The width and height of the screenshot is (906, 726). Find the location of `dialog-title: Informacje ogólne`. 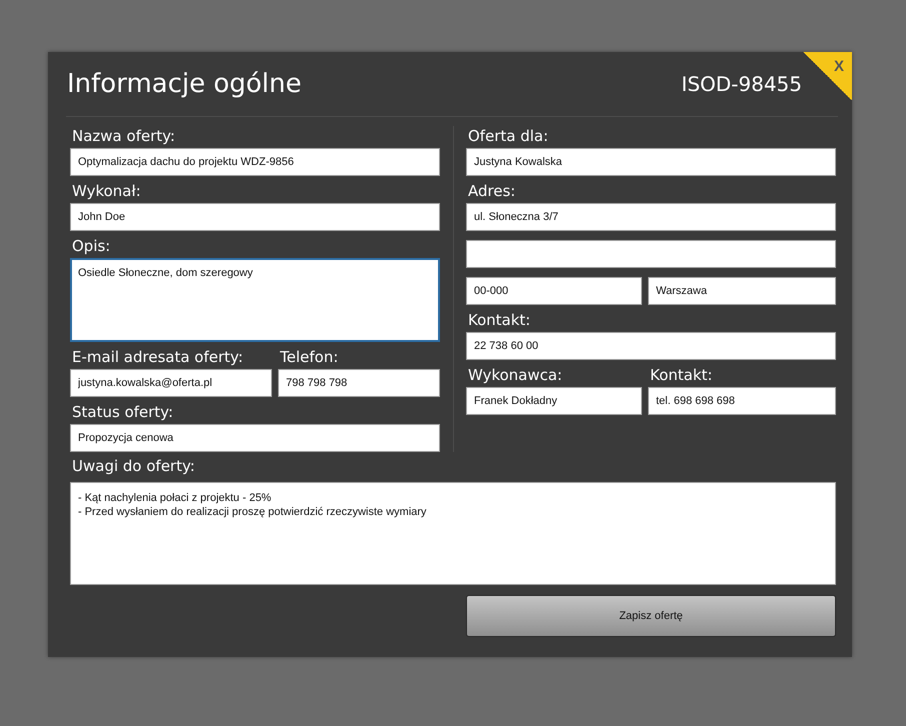

dialog-title: Informacje ogólne is located at coordinates (184, 84).